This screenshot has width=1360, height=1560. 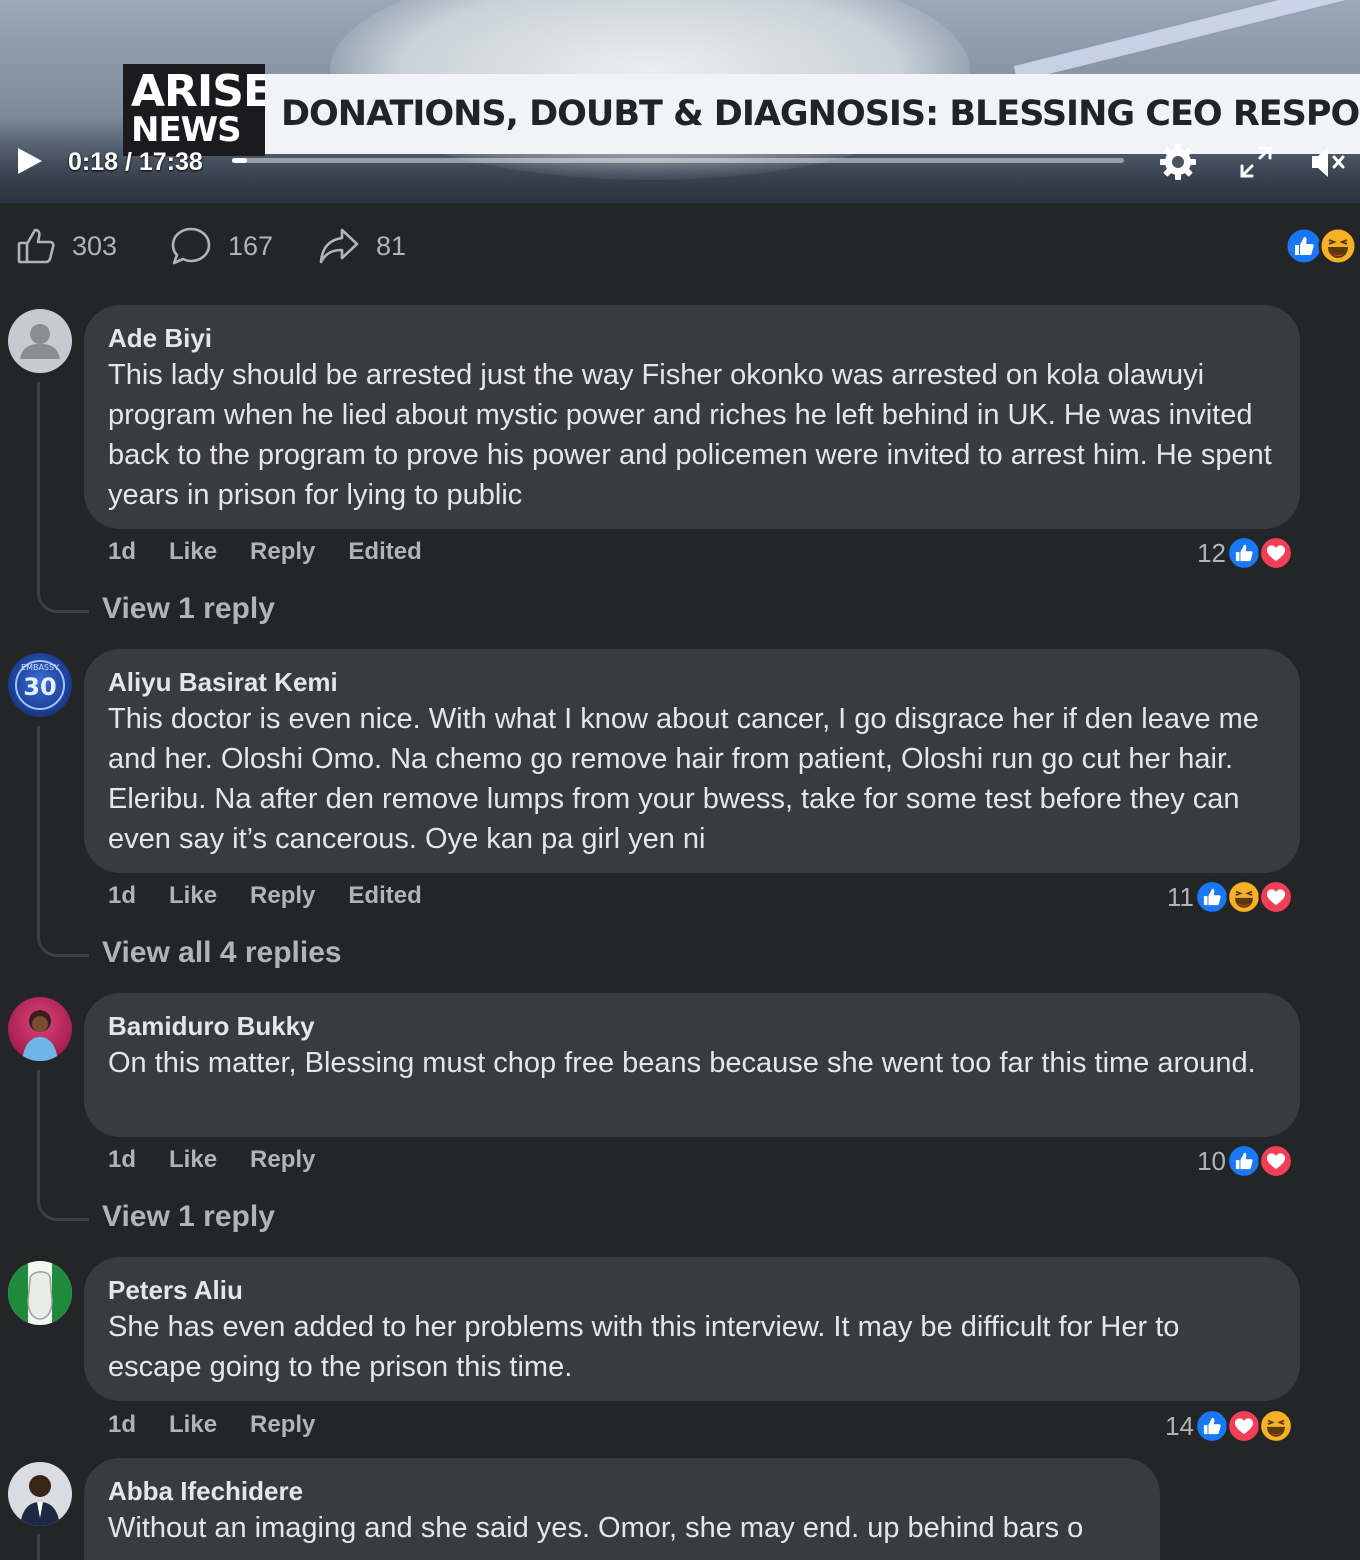 I want to click on video-controls: 0:18 / 17:38, so click(x=680, y=161).